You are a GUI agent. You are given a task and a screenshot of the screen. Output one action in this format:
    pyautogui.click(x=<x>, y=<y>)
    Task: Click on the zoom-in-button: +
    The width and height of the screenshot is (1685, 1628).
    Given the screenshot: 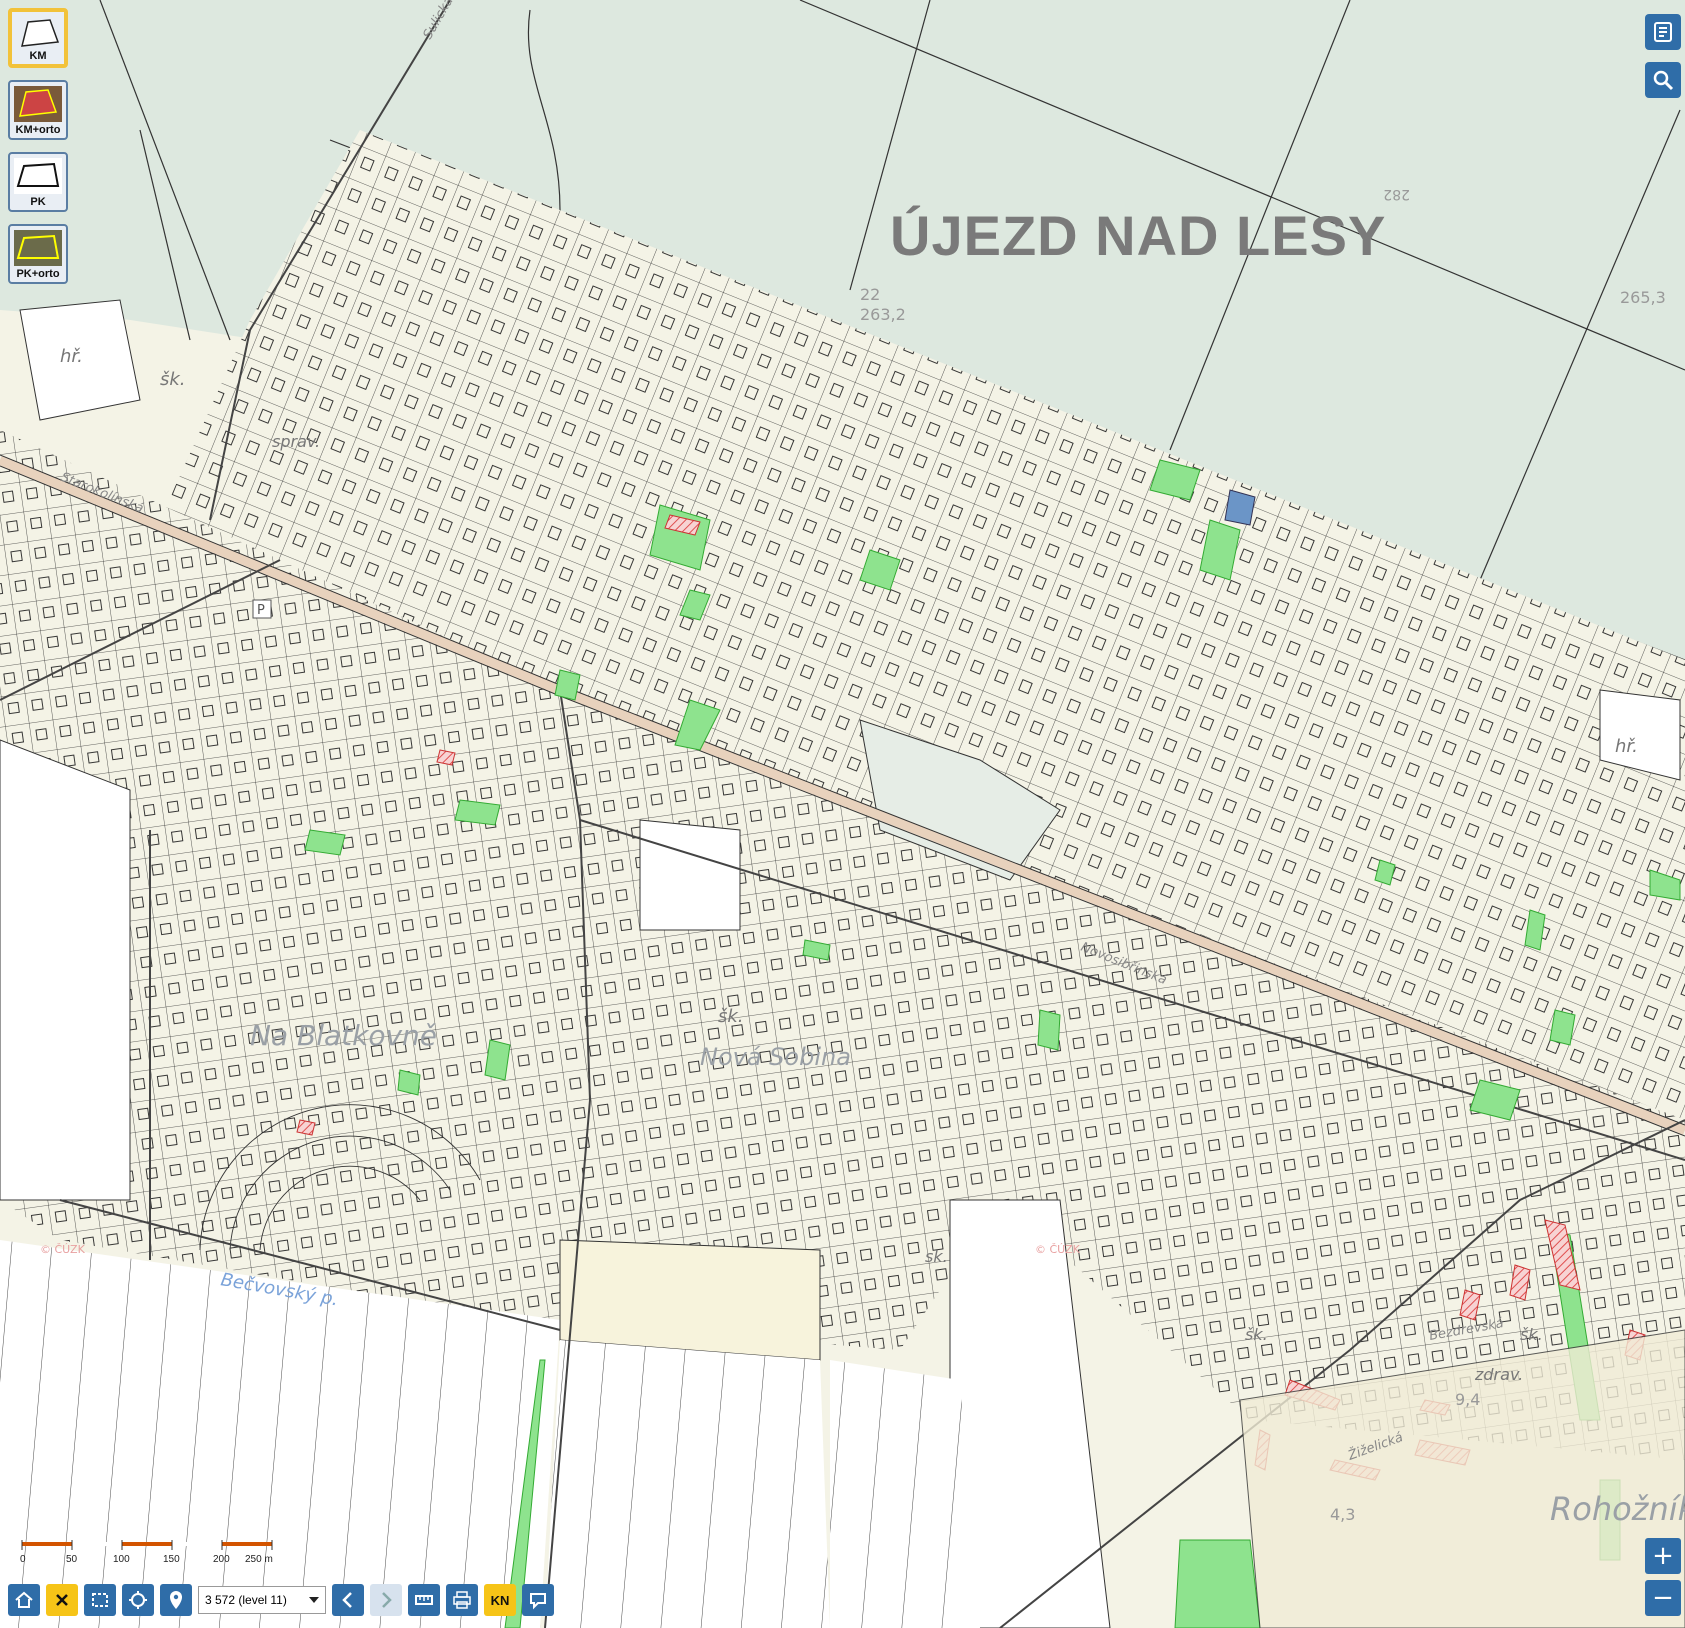 What is the action you would take?
    pyautogui.click(x=1663, y=1556)
    